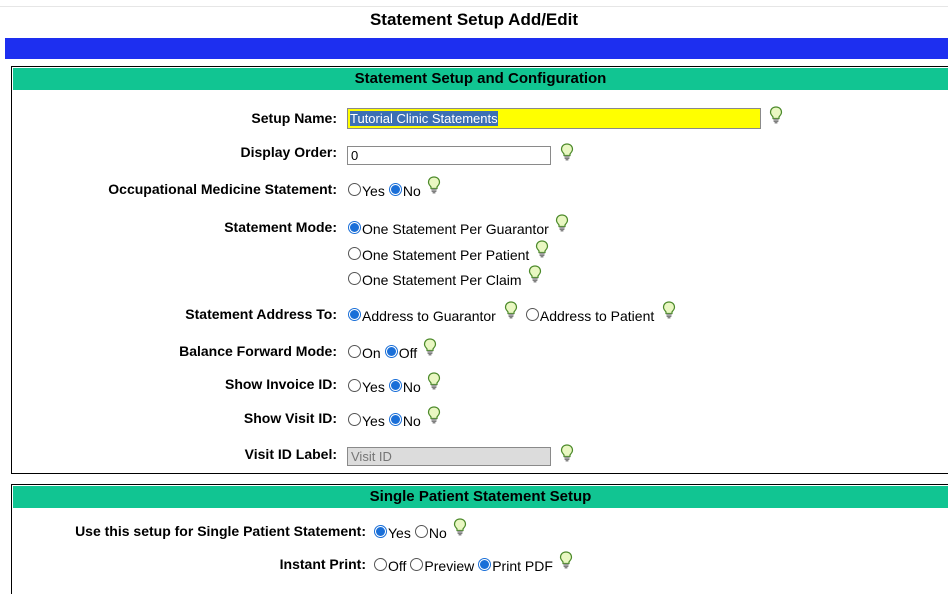 The image size is (948, 594). I want to click on use-setup-options: Yes No, so click(420, 531).